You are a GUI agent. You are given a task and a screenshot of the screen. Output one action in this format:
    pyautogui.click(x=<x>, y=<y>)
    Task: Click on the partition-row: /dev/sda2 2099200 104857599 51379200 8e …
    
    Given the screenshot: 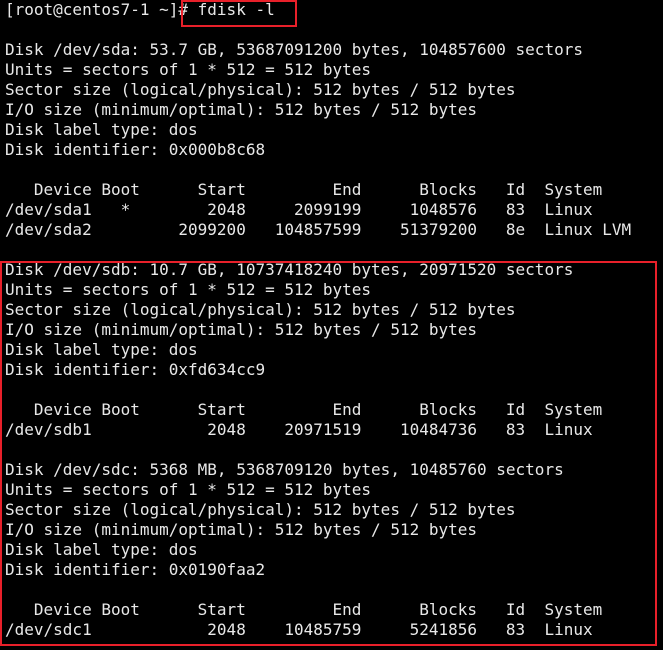 What is the action you would take?
    pyautogui.click(x=318, y=229)
    